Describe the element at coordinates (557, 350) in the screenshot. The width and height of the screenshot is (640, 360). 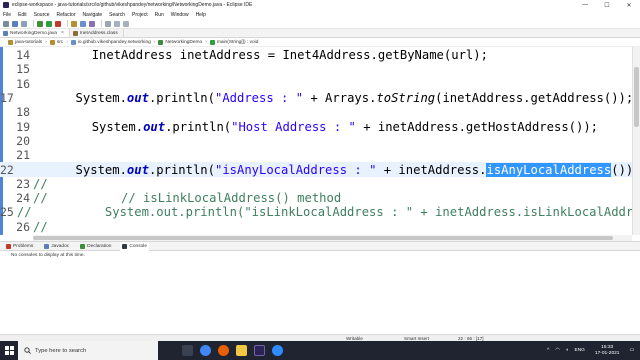
I see `network-icon: ◠` at that location.